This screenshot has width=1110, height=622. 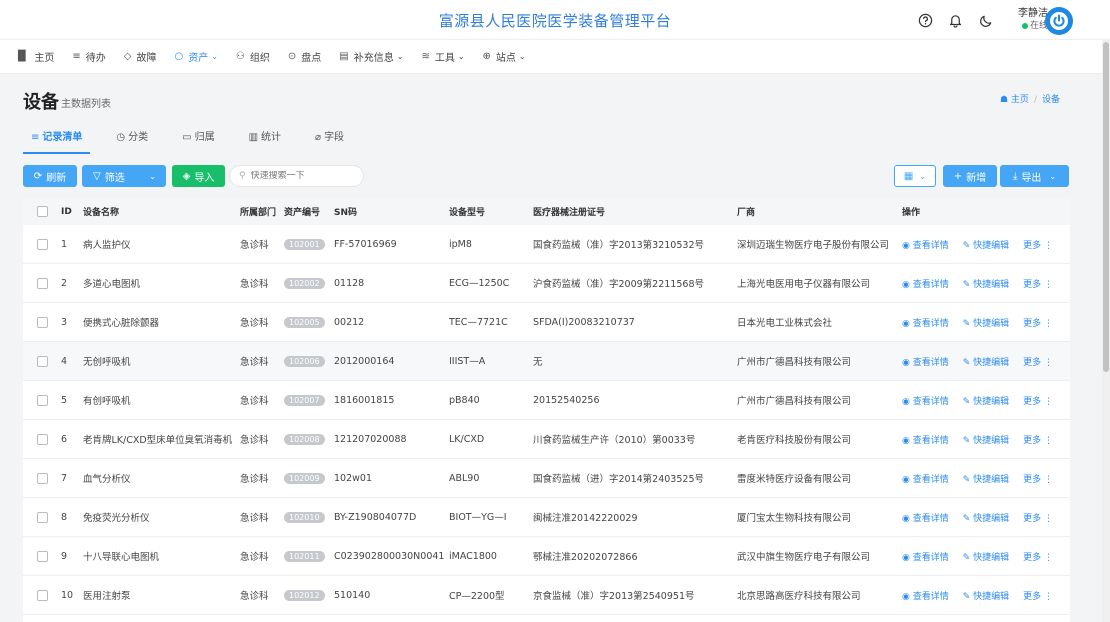 I want to click on plus-icon: +, so click(x=958, y=176).